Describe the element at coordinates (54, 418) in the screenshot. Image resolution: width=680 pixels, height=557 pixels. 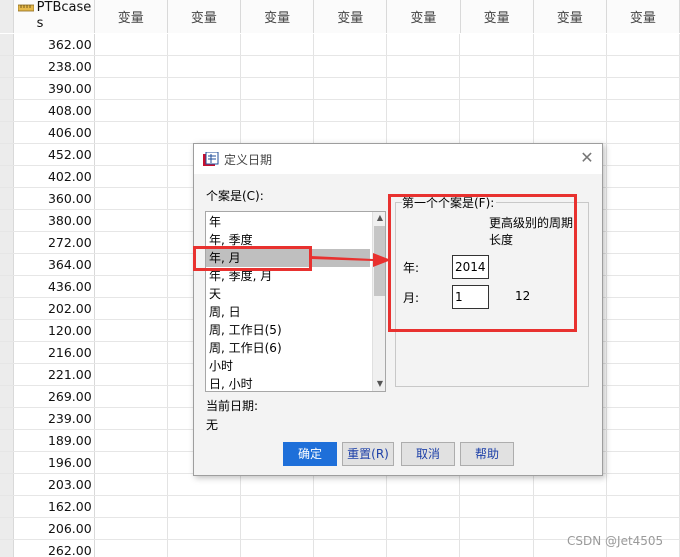
I see `table-cell-value: 239.00` at that location.